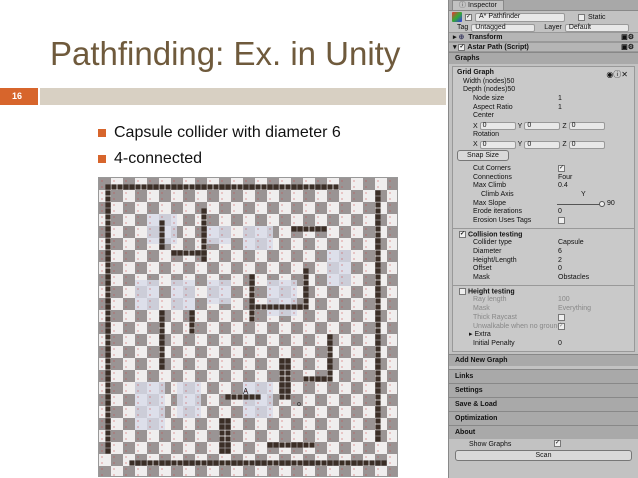 This screenshot has height=478, width=638. Describe the element at coordinates (543, 37) in the screenshot. I see `transform-component-header: ▸ ⊕ Transform ▣⚙` at that location.